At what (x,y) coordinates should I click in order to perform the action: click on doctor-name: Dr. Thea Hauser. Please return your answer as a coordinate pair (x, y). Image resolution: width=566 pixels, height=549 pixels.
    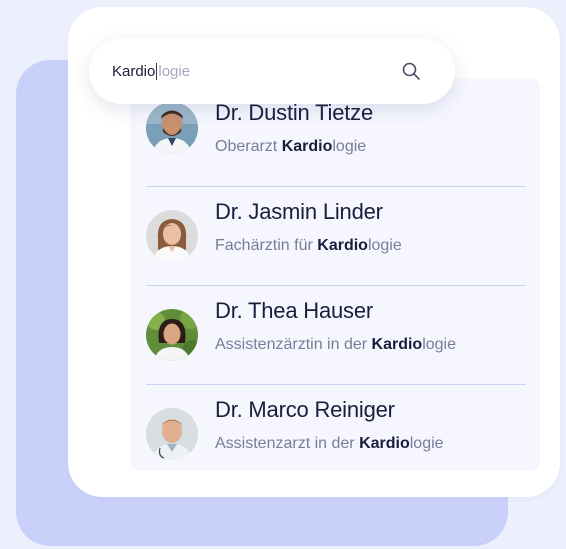
    Looking at the image, I should click on (294, 310).